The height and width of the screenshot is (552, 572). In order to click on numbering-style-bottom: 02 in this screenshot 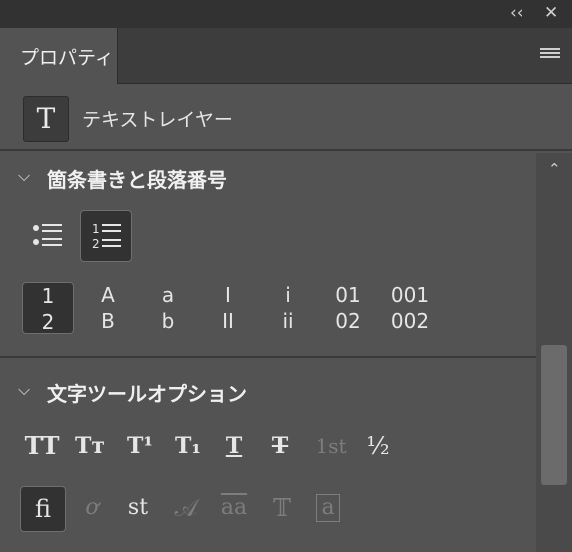, I will do `click(348, 321)`.